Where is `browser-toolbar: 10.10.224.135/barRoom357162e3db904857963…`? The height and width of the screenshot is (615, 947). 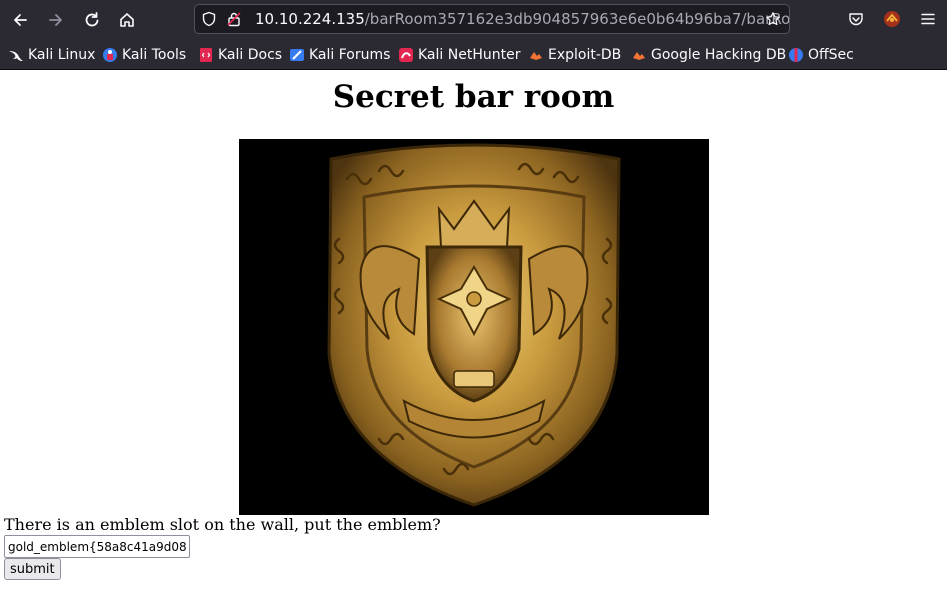 browser-toolbar: 10.10.224.135/barRoom357162e3db904857963… is located at coordinates (473, 20).